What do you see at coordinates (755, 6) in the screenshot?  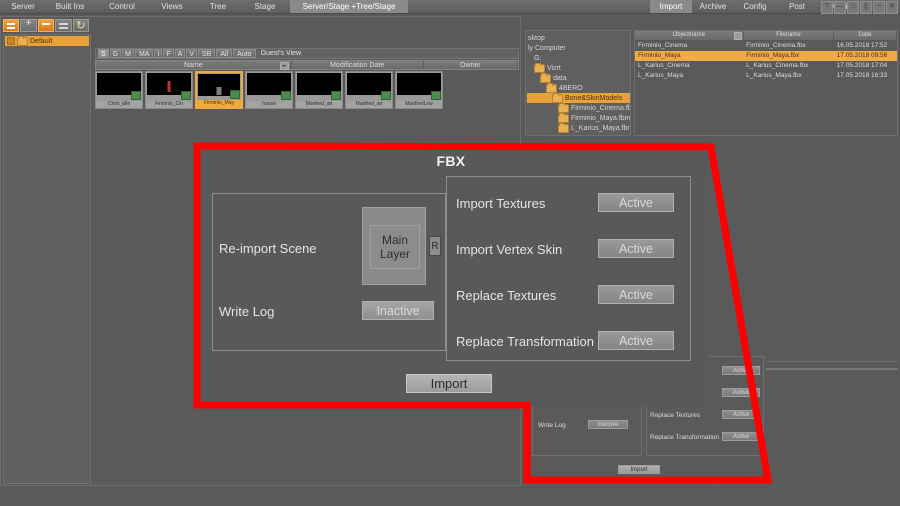 I see `menu-item-config: Config` at bounding box center [755, 6].